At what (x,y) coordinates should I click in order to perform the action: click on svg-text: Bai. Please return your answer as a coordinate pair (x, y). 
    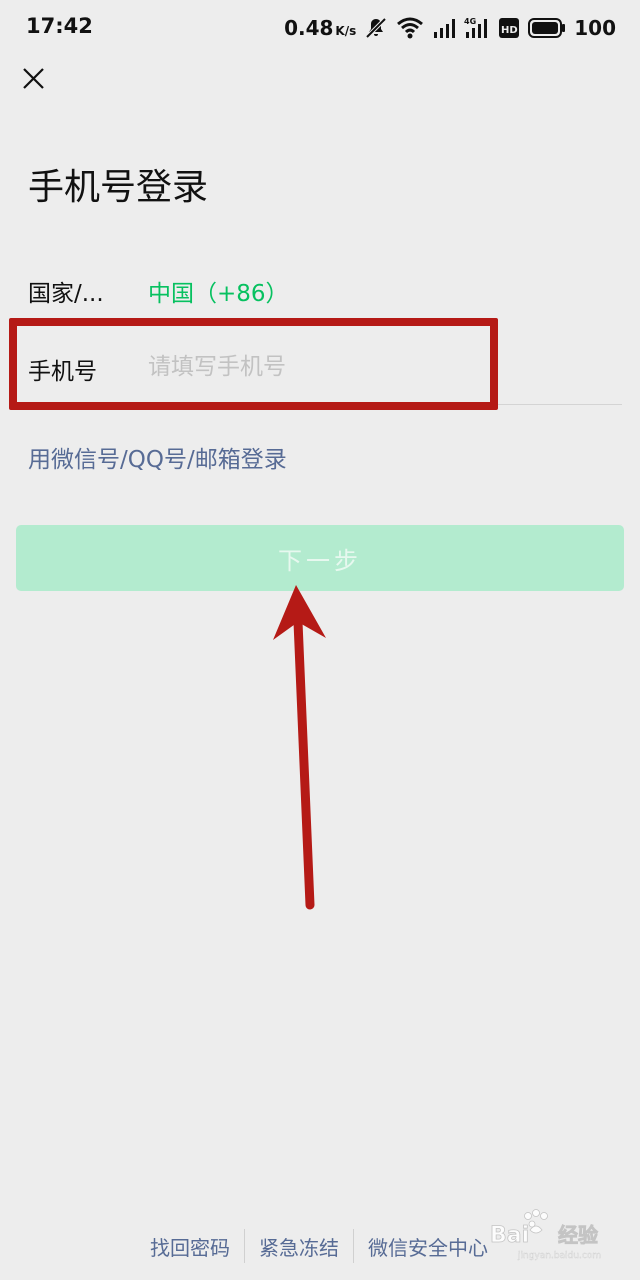
    Looking at the image, I should click on (509, 1235).